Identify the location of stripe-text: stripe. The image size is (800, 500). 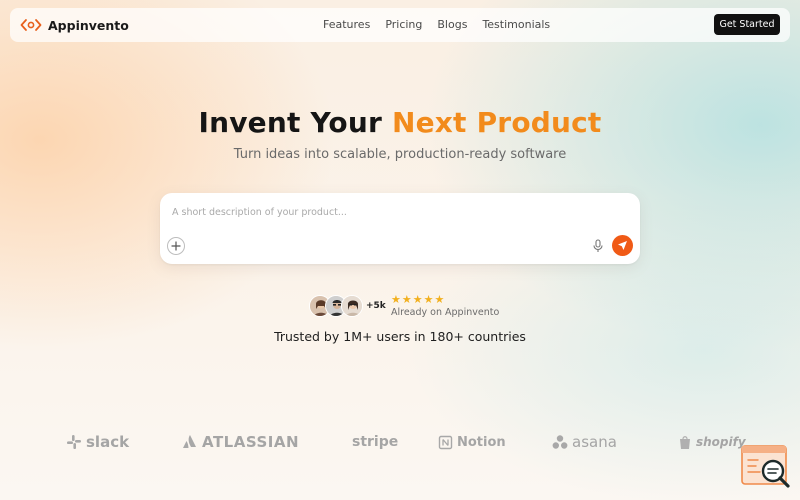
(375, 442).